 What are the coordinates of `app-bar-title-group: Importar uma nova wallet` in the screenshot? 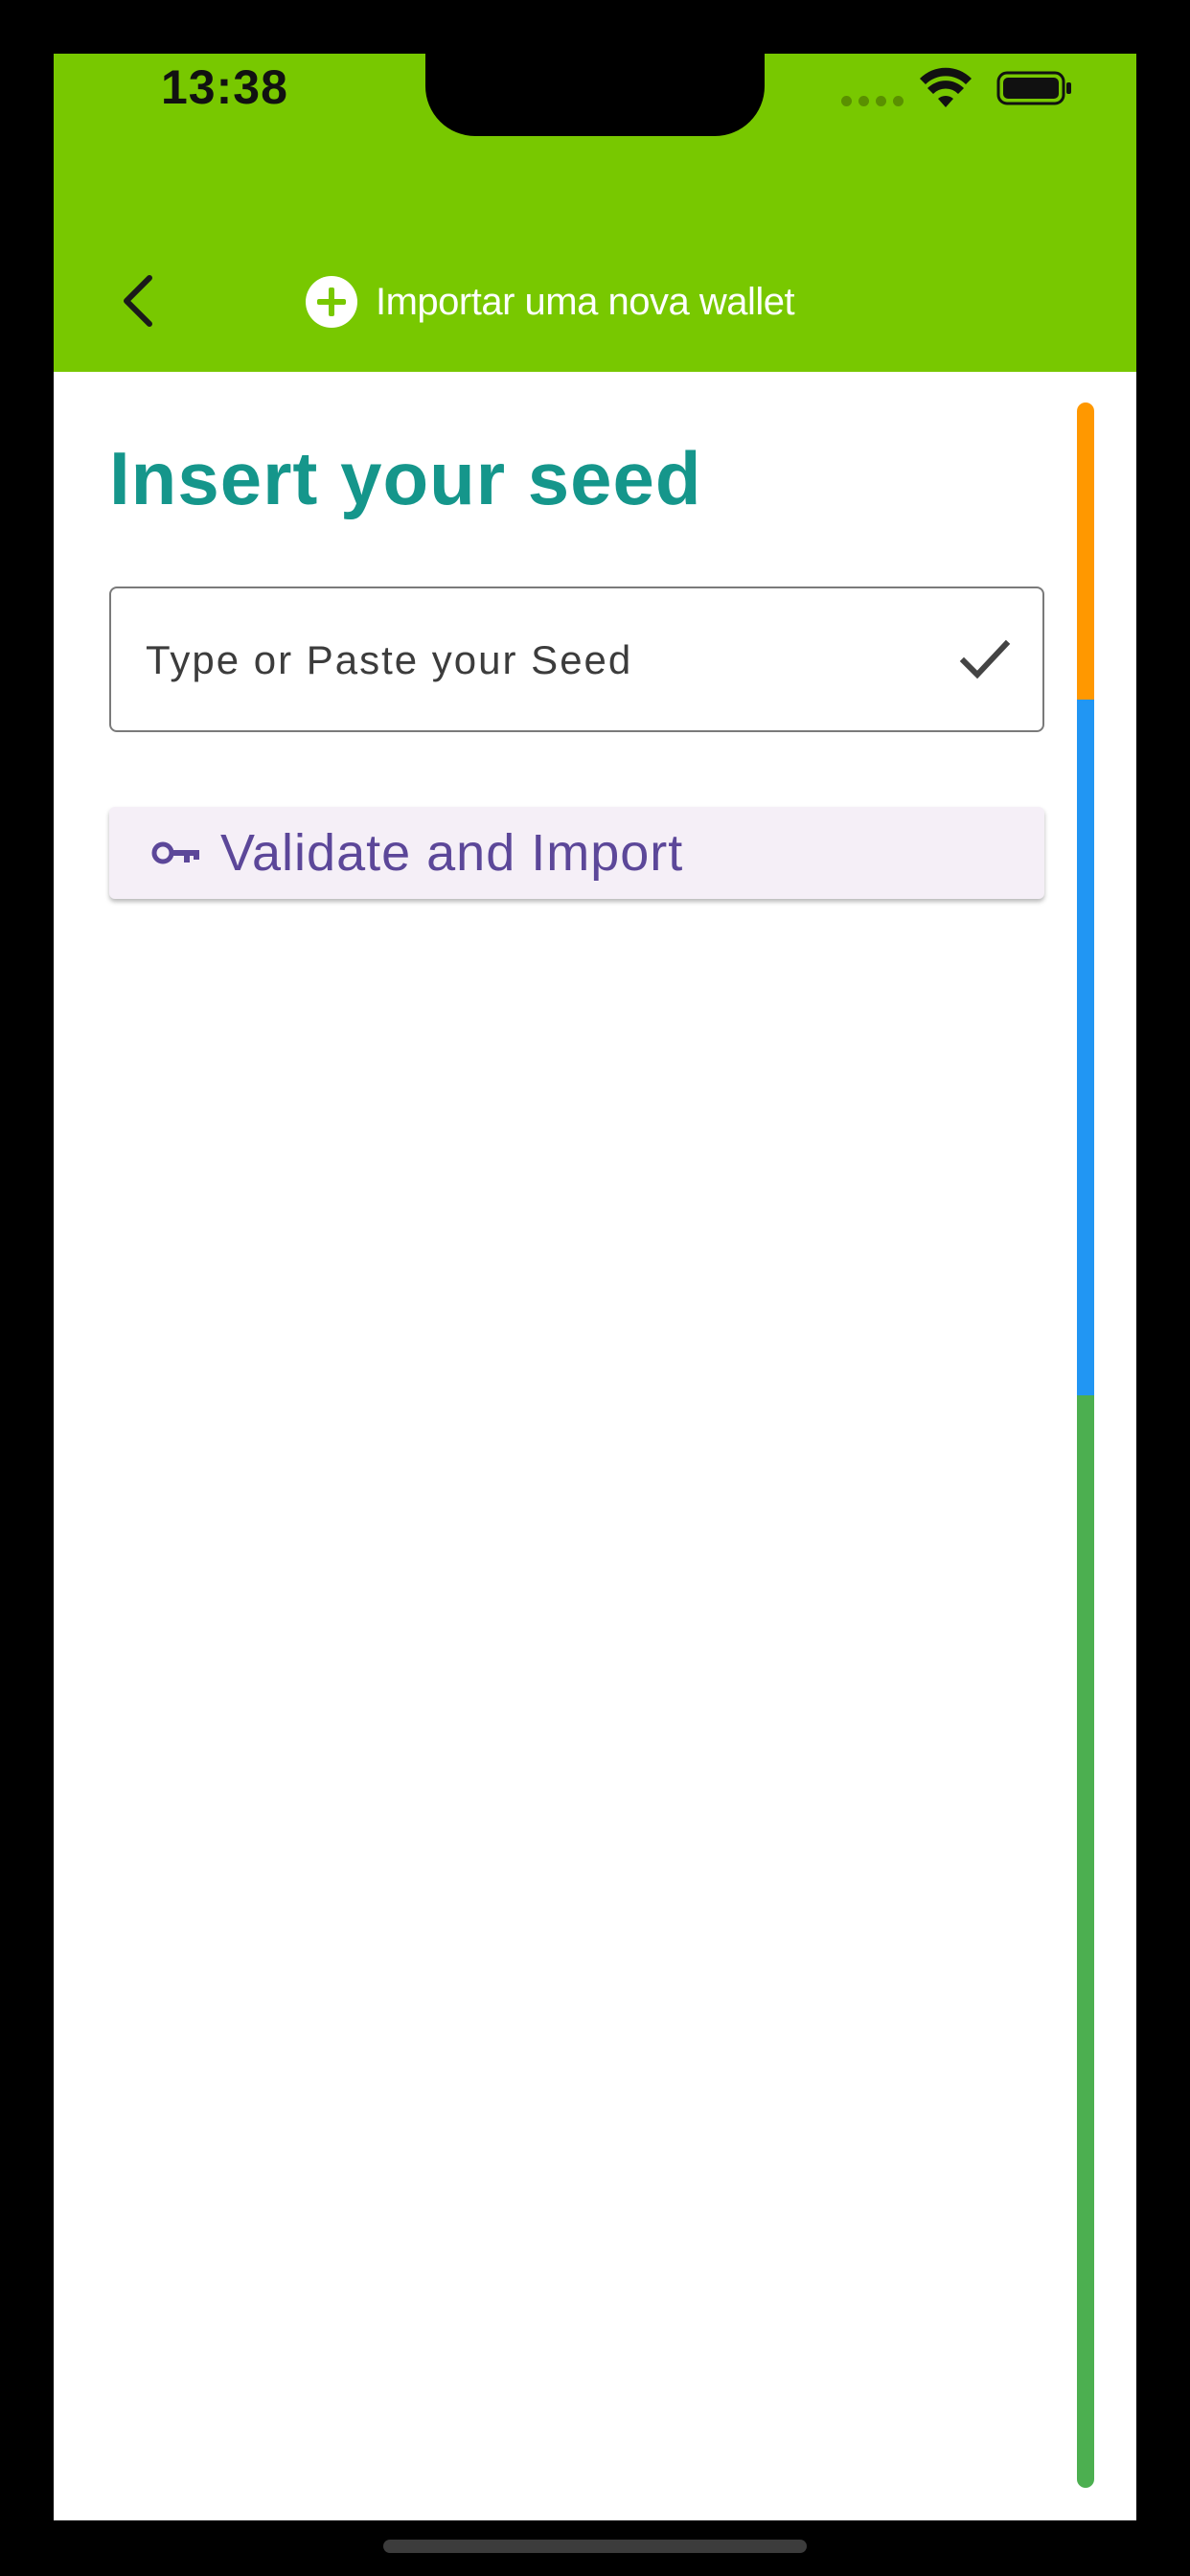 It's located at (550, 301).